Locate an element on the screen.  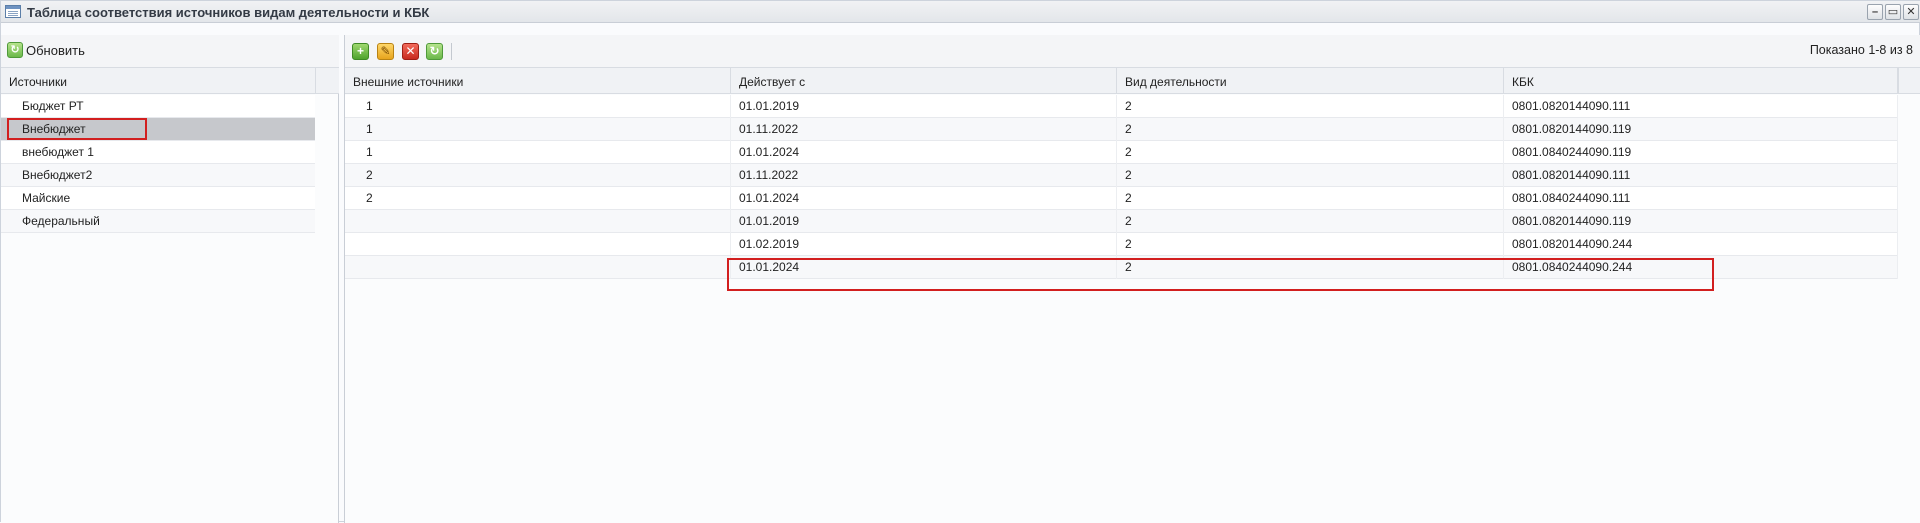
paging-info: Показано 1-8 из 8 is located at coordinates (1861, 50).